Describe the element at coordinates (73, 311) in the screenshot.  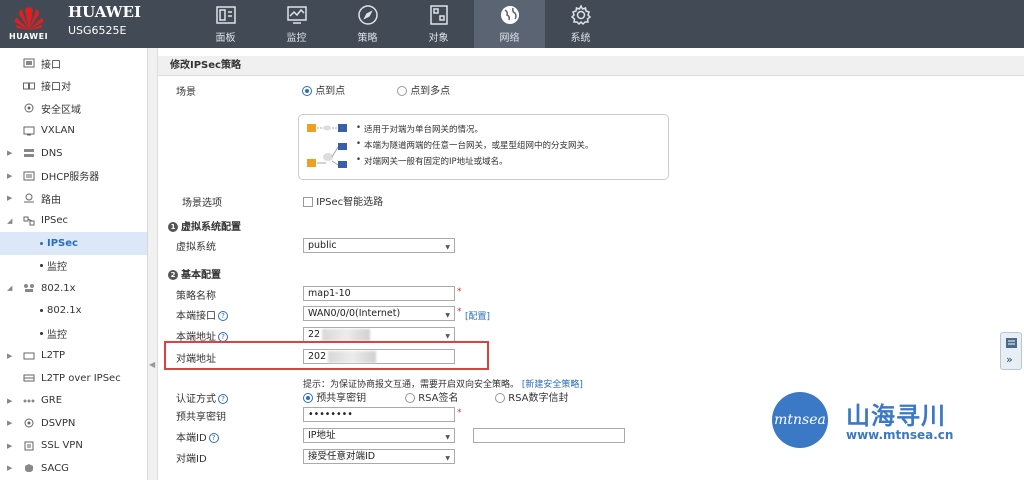
I see `sidebar-item-dot1x-config: 802.1x` at that location.